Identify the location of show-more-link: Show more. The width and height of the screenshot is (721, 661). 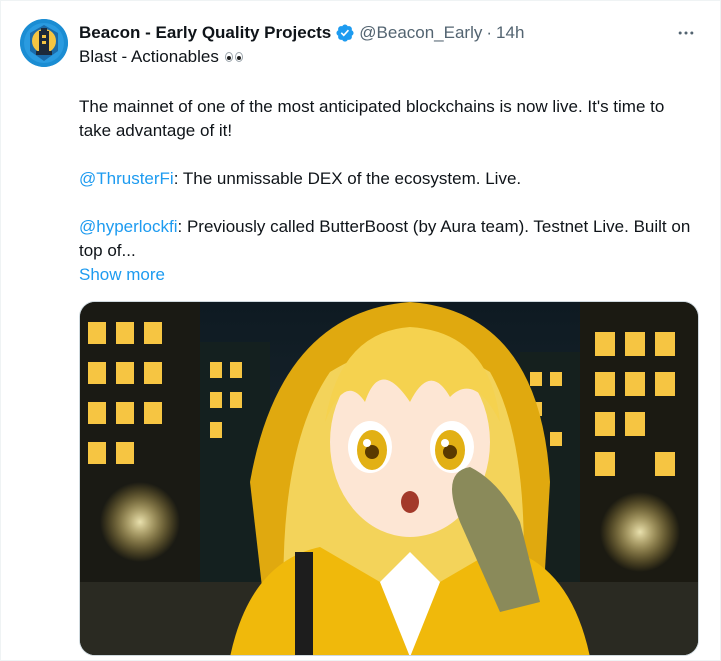
(122, 275).